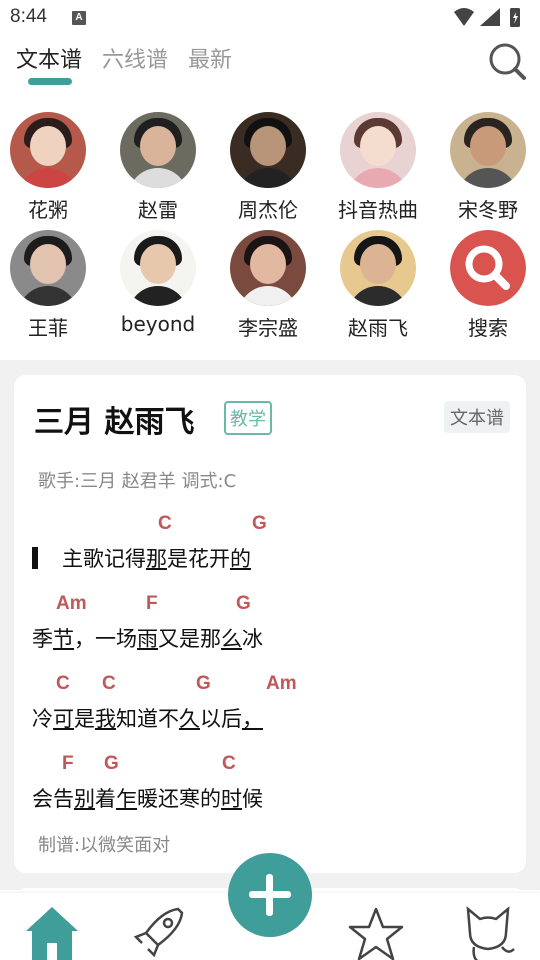 The width and height of the screenshot is (540, 960). What do you see at coordinates (147, 639) in the screenshot?
I see `lyric-line: 季节，一场雨又是那么冰` at bounding box center [147, 639].